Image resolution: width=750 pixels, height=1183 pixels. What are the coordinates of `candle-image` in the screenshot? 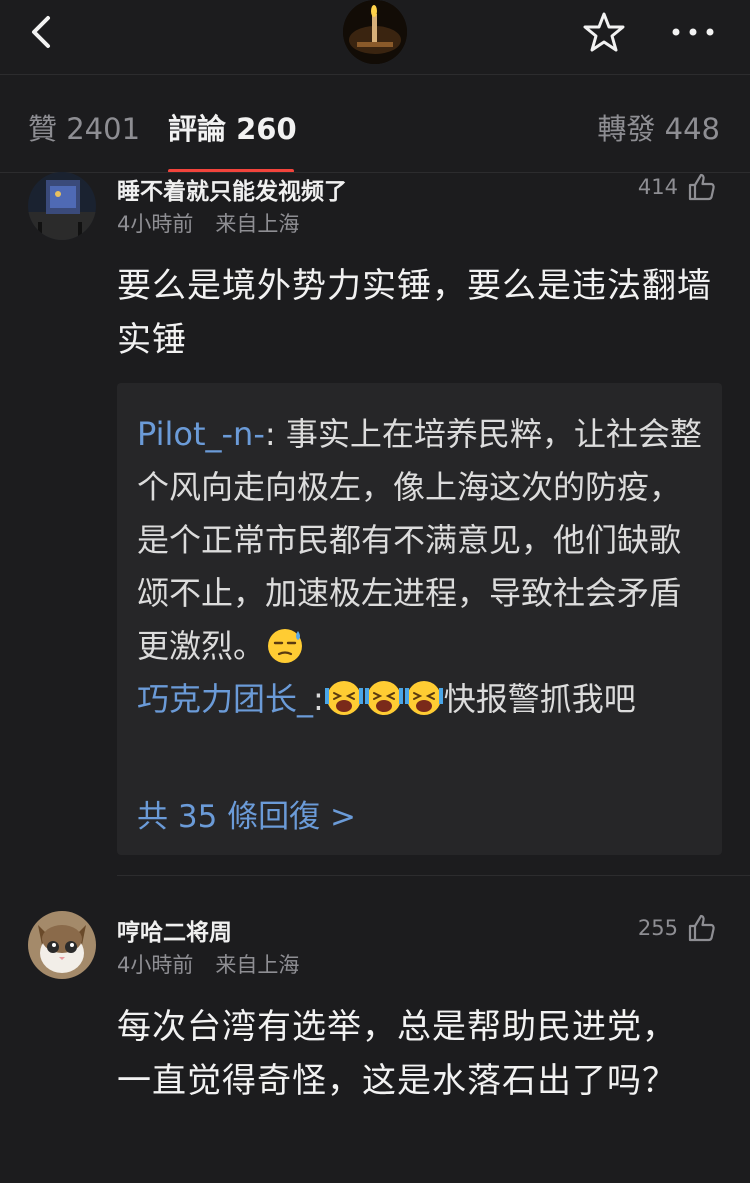 It's located at (375, 32).